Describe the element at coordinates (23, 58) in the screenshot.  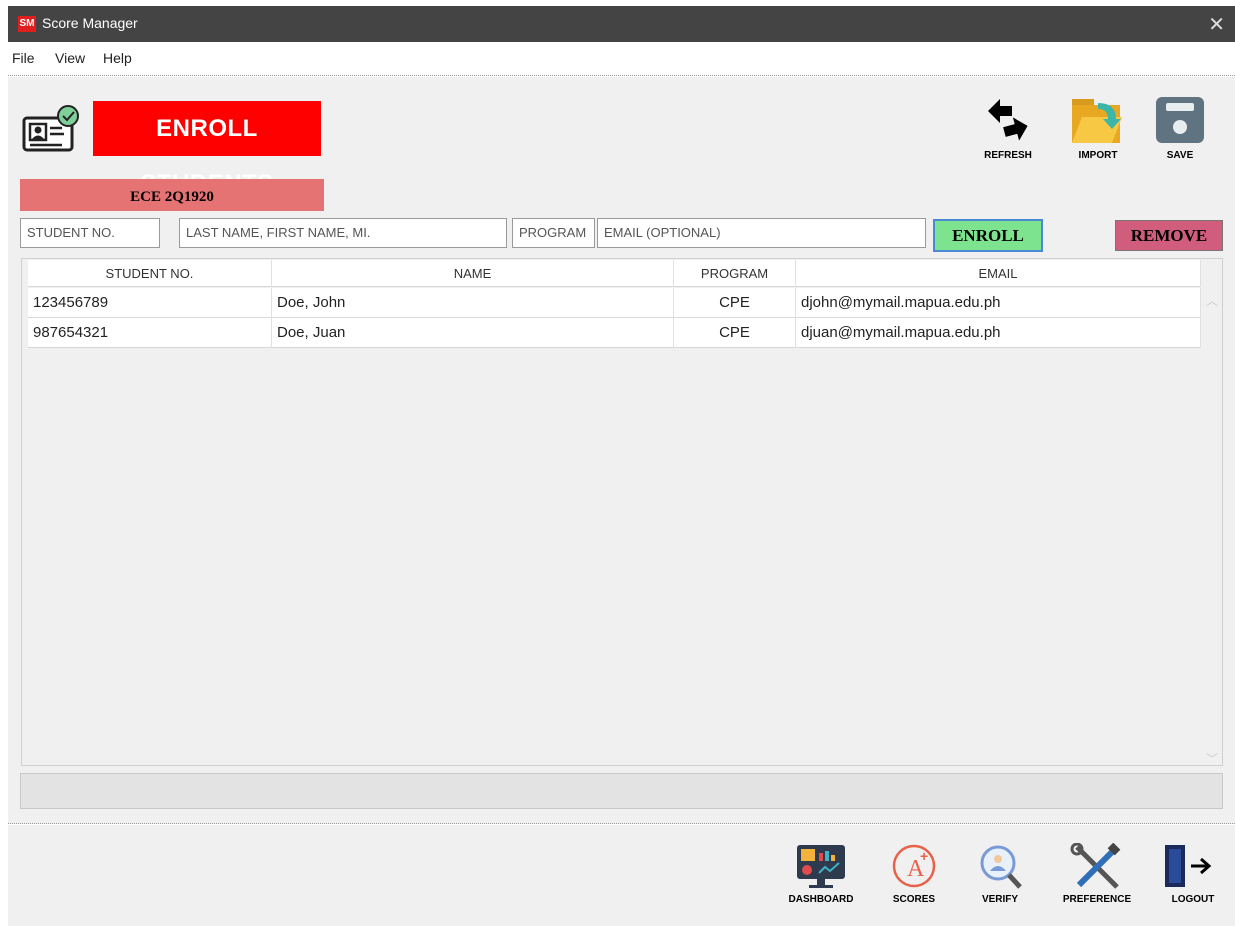
I see `menu-file: File` at that location.